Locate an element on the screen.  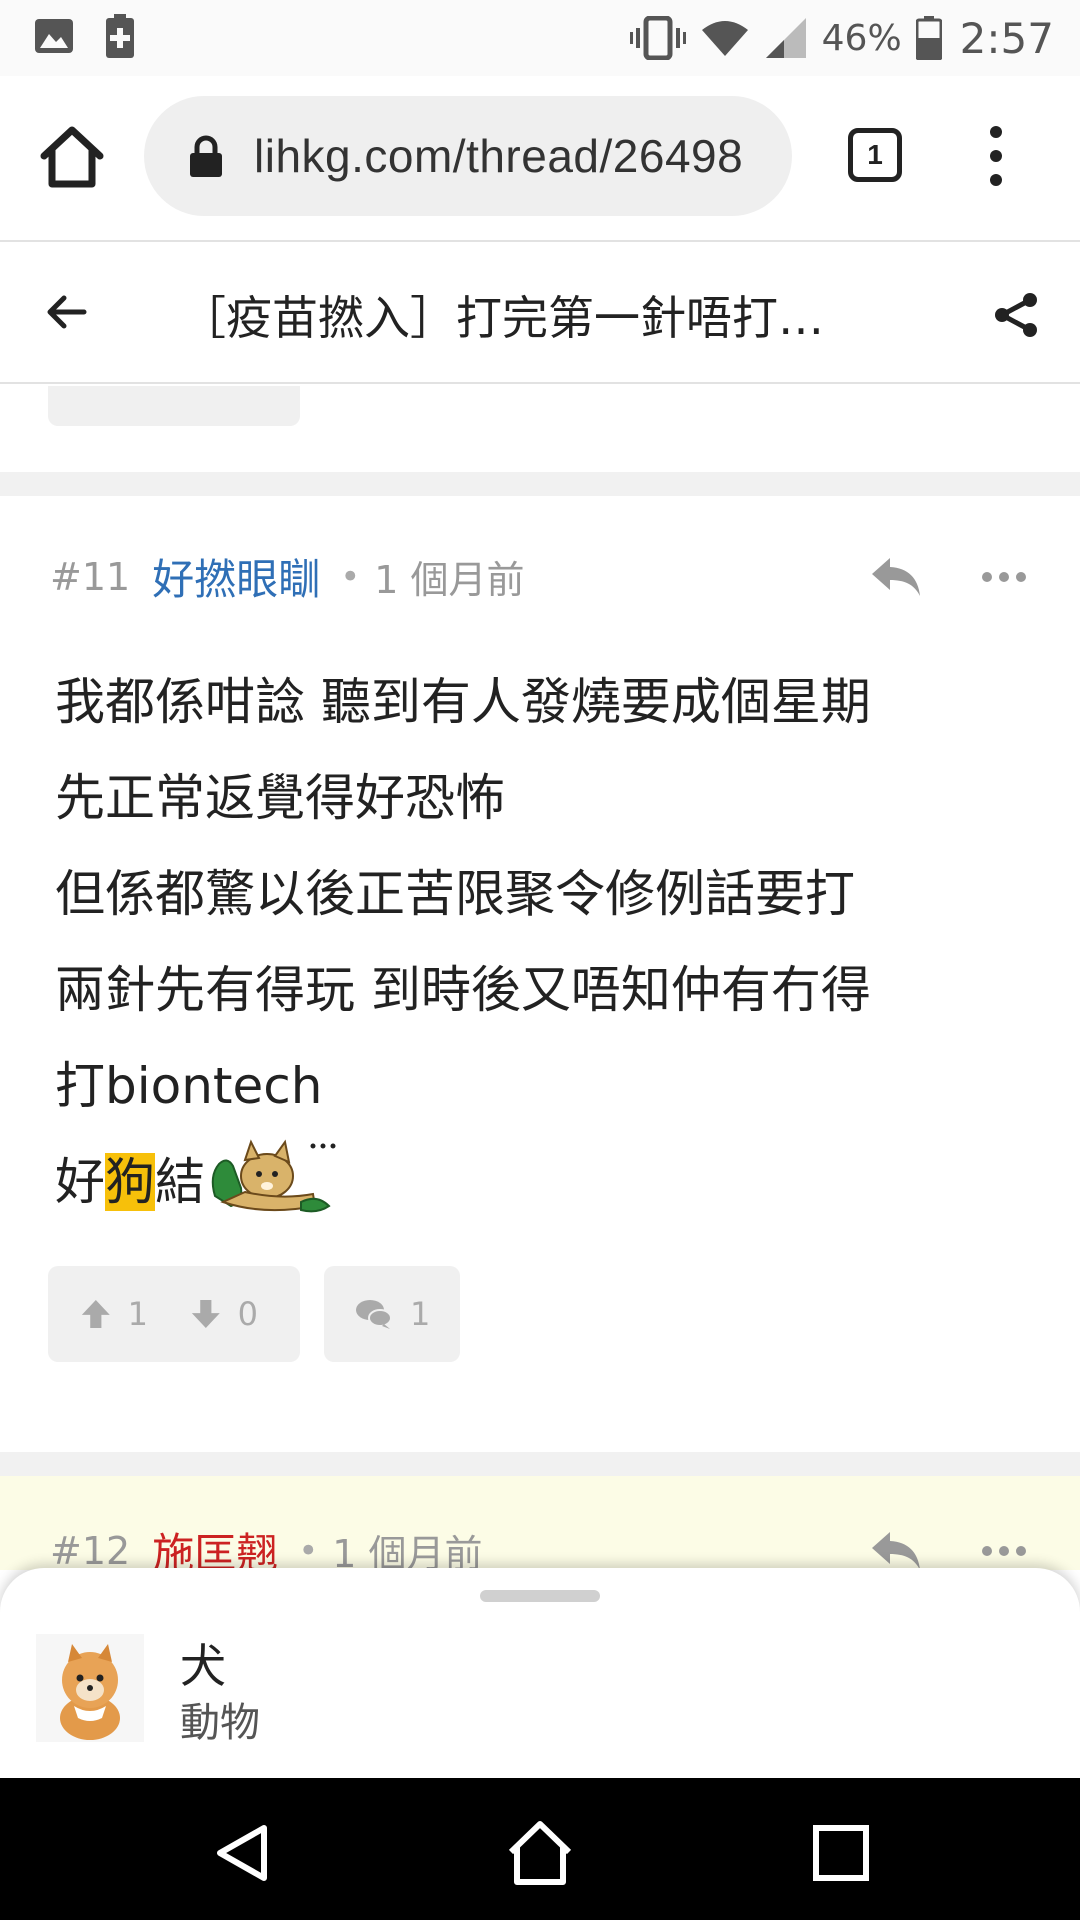
post-author: 施匡翹 is located at coordinates (215, 1545).